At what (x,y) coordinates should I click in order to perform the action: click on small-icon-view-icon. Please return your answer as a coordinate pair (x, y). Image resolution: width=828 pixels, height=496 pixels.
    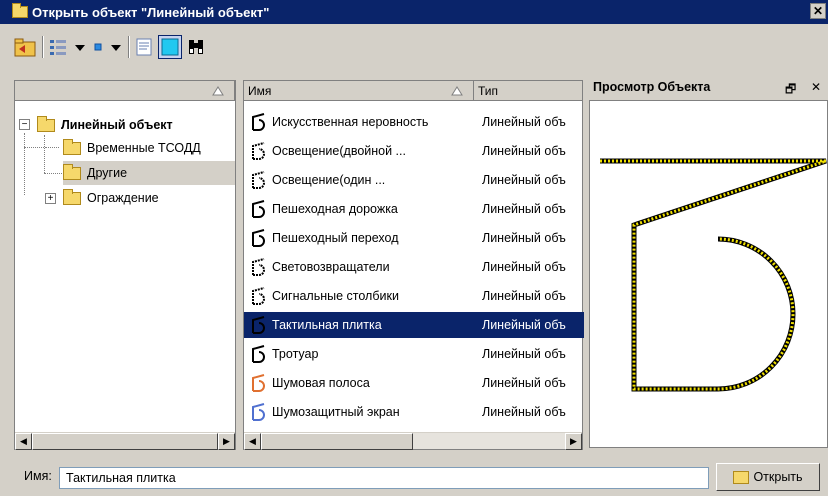
    Looking at the image, I should click on (98, 47).